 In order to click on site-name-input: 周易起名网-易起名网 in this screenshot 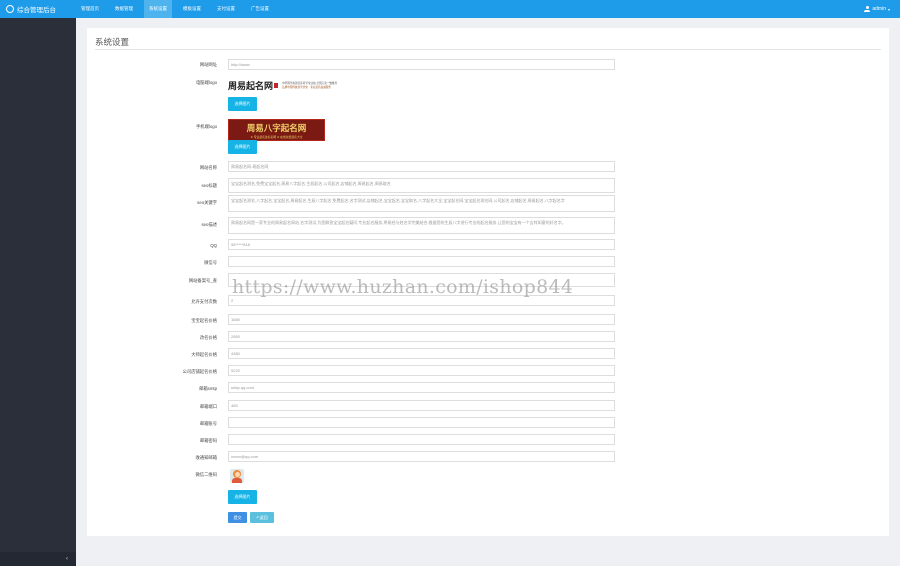, I will do `click(421, 166)`.